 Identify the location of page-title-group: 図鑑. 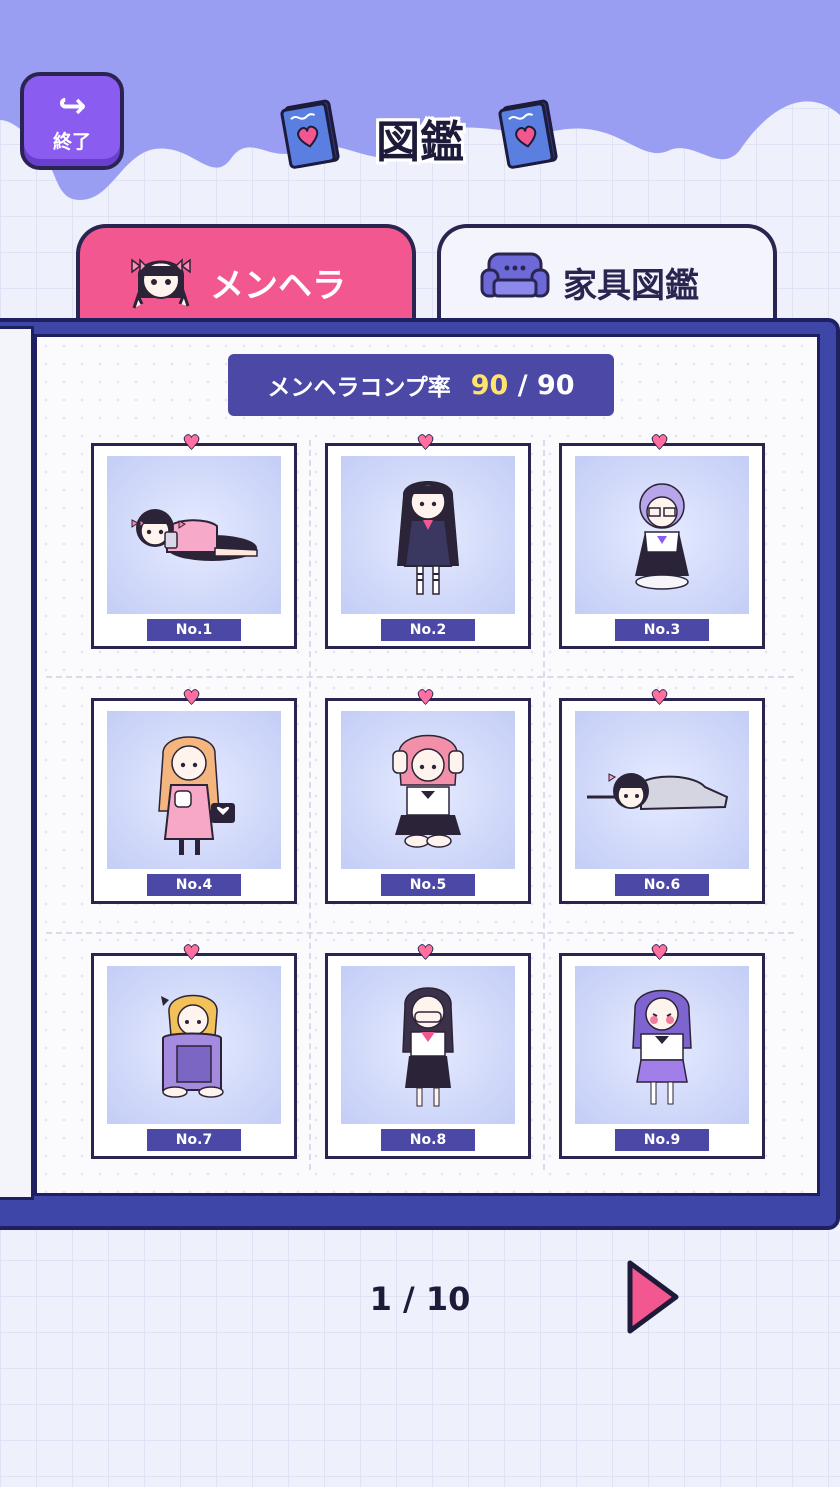
(420, 137).